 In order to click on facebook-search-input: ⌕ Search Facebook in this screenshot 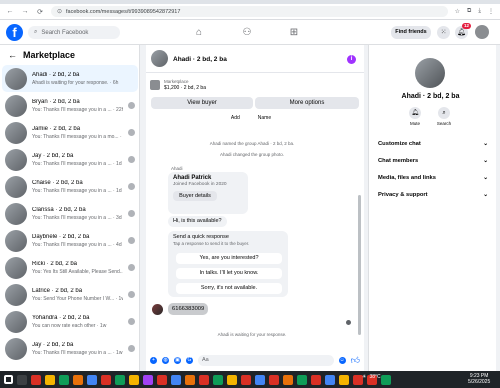, I will do `click(74, 32)`.